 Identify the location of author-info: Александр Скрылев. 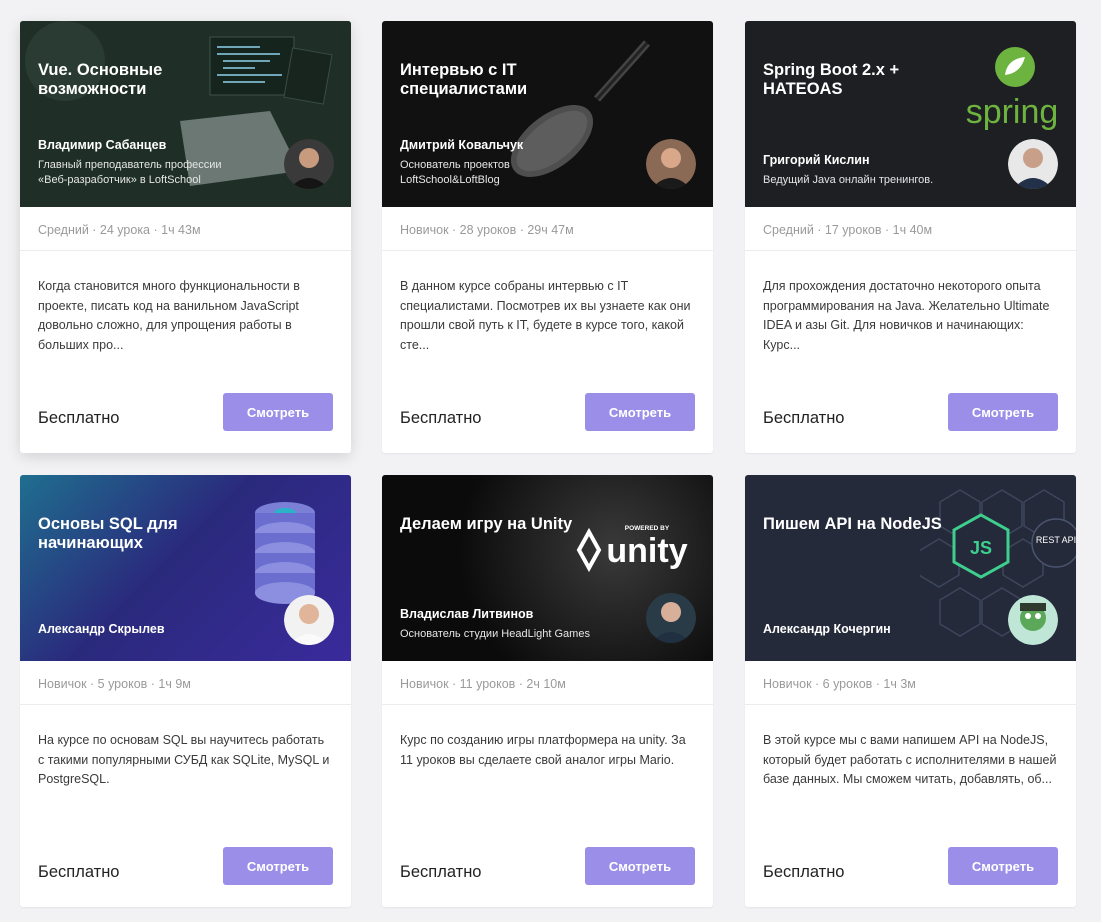
(145, 629).